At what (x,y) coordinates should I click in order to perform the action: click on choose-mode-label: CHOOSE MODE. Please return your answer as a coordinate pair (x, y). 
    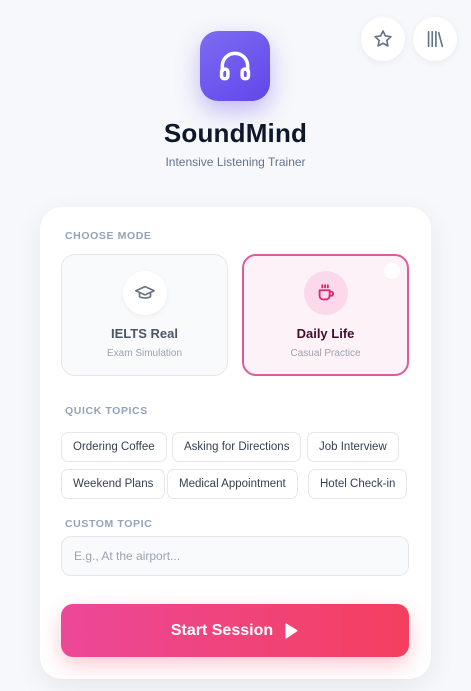
    Looking at the image, I should click on (108, 236).